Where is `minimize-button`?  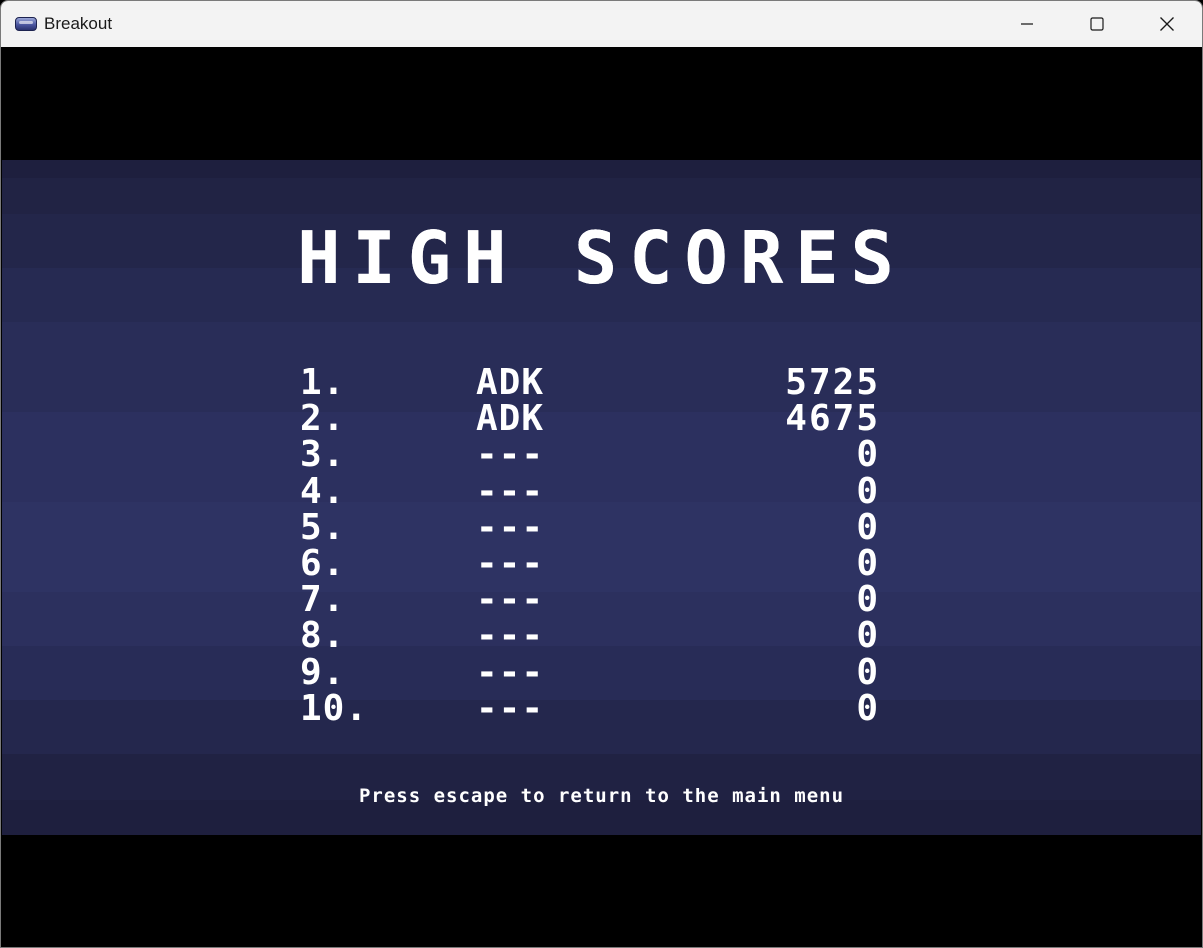
minimize-button is located at coordinates (1027, 24).